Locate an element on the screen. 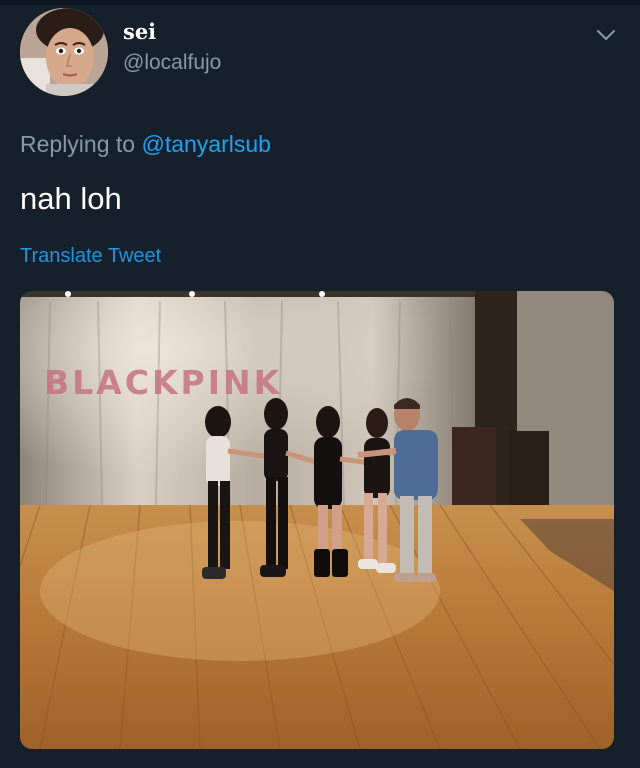 The image size is (640, 768). avatar-photo is located at coordinates (64, 52).